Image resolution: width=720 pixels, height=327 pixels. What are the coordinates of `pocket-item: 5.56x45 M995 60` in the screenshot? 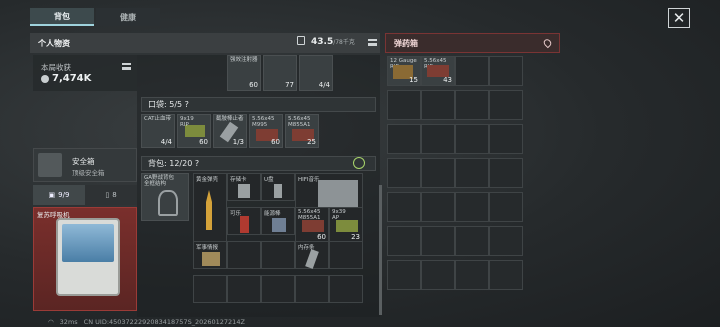 It's located at (266, 131).